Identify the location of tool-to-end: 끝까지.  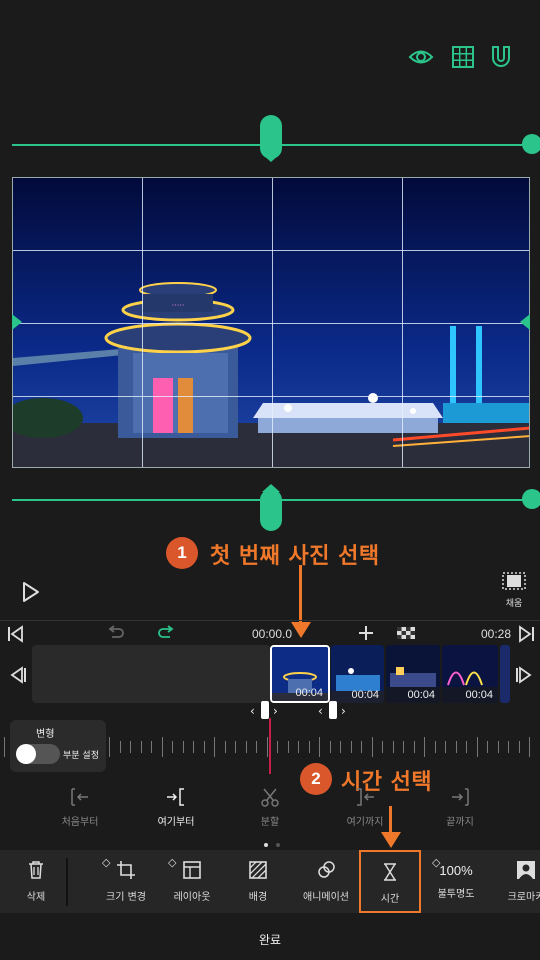
(460, 807).